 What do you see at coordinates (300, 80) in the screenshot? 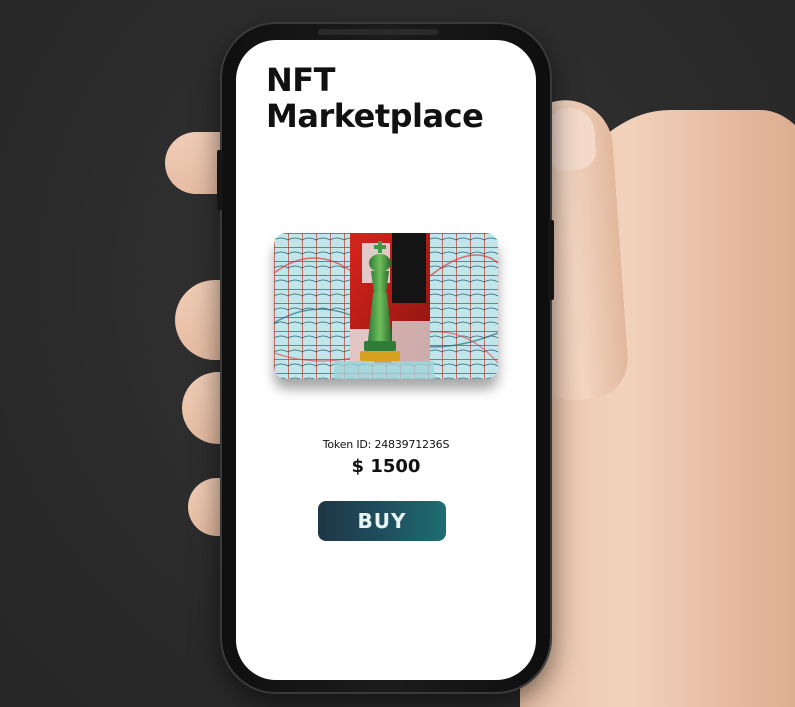
I see `title-line-1: NFT` at bounding box center [300, 80].